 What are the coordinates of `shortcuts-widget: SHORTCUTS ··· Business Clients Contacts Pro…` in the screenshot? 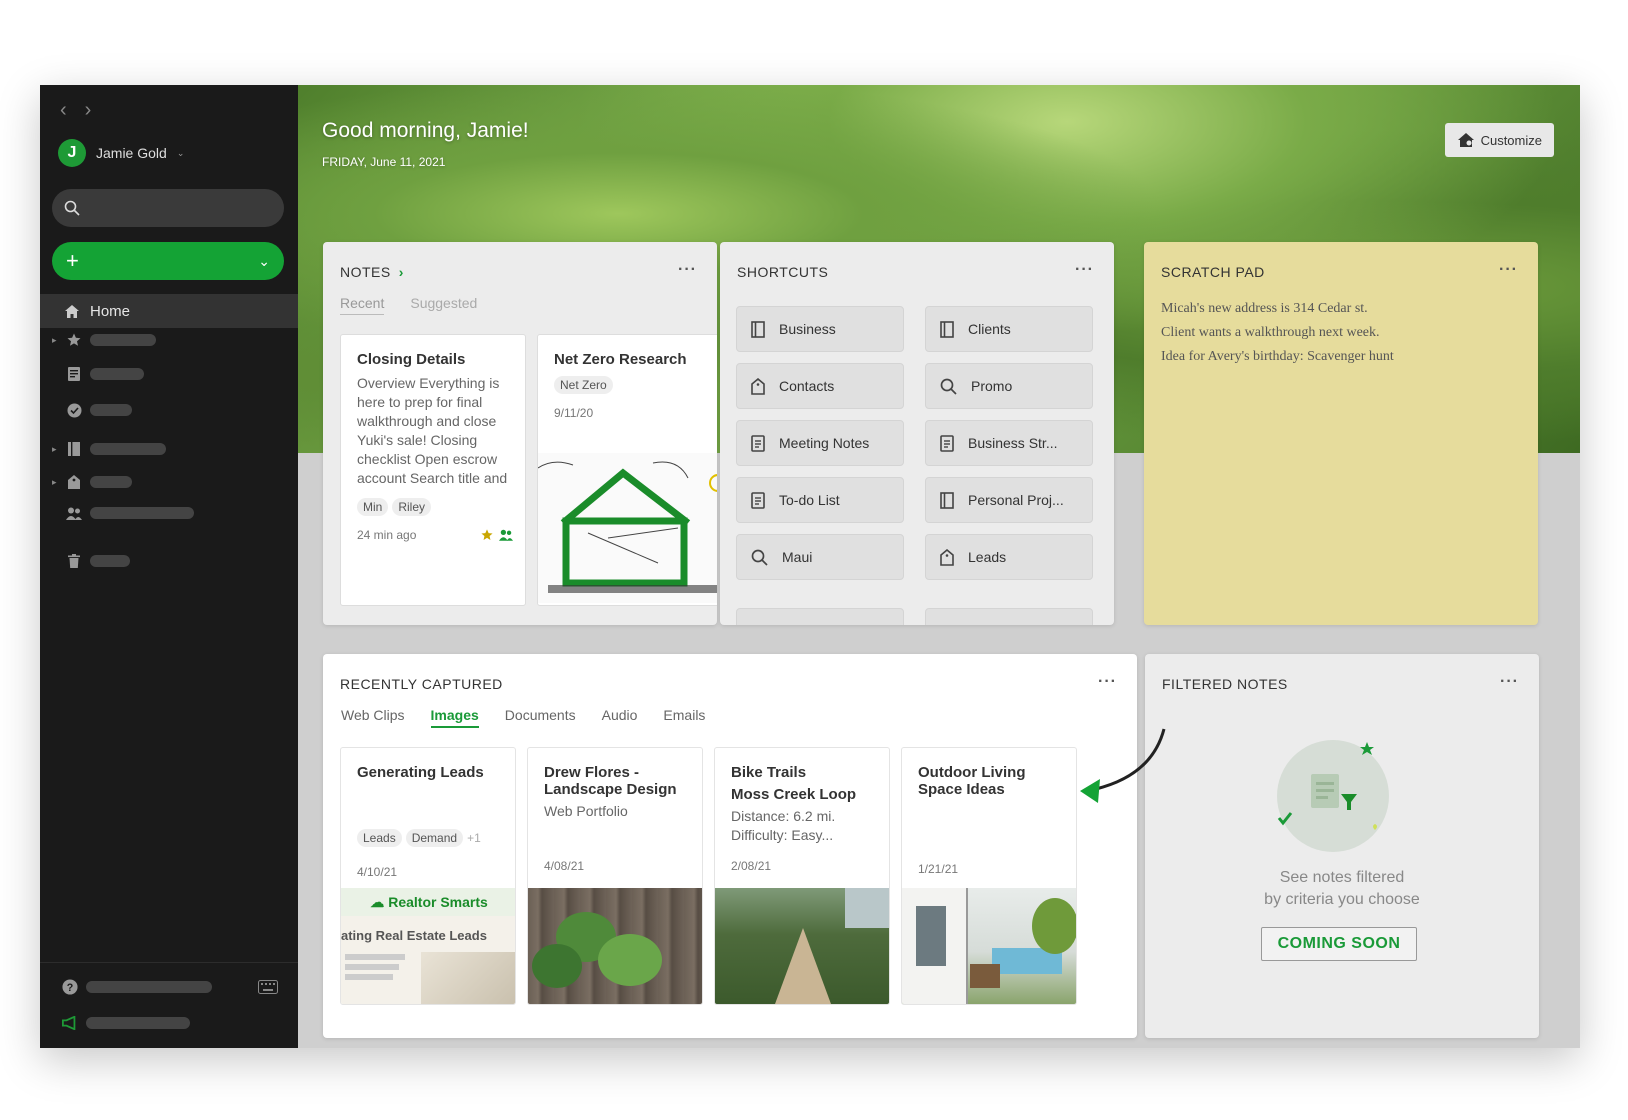 It's located at (917, 433).